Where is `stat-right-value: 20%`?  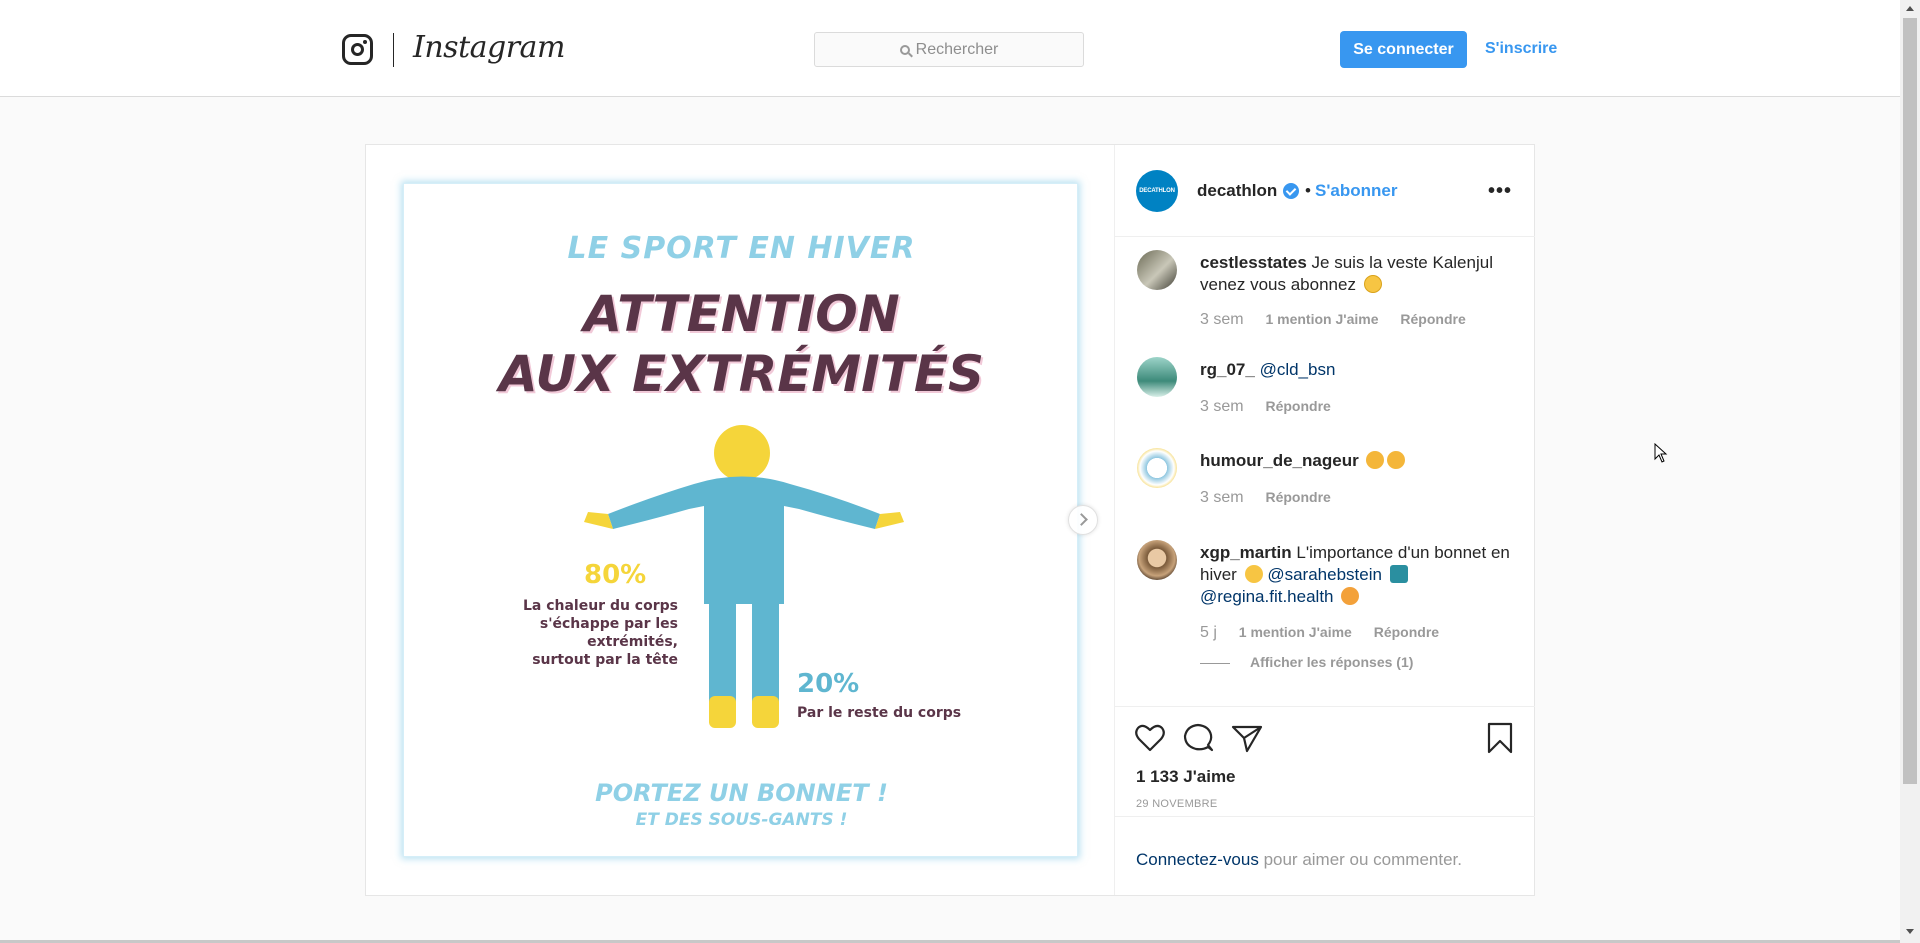 stat-right-value: 20% is located at coordinates (828, 684).